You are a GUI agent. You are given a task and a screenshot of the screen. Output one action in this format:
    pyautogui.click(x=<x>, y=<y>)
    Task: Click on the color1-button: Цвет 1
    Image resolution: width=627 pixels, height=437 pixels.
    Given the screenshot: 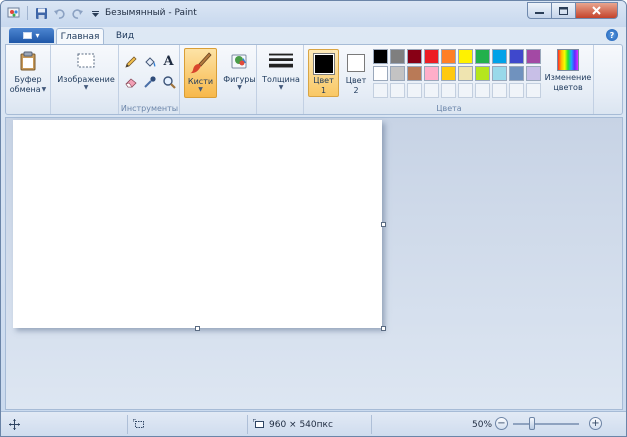 What is the action you would take?
    pyautogui.click(x=323, y=73)
    